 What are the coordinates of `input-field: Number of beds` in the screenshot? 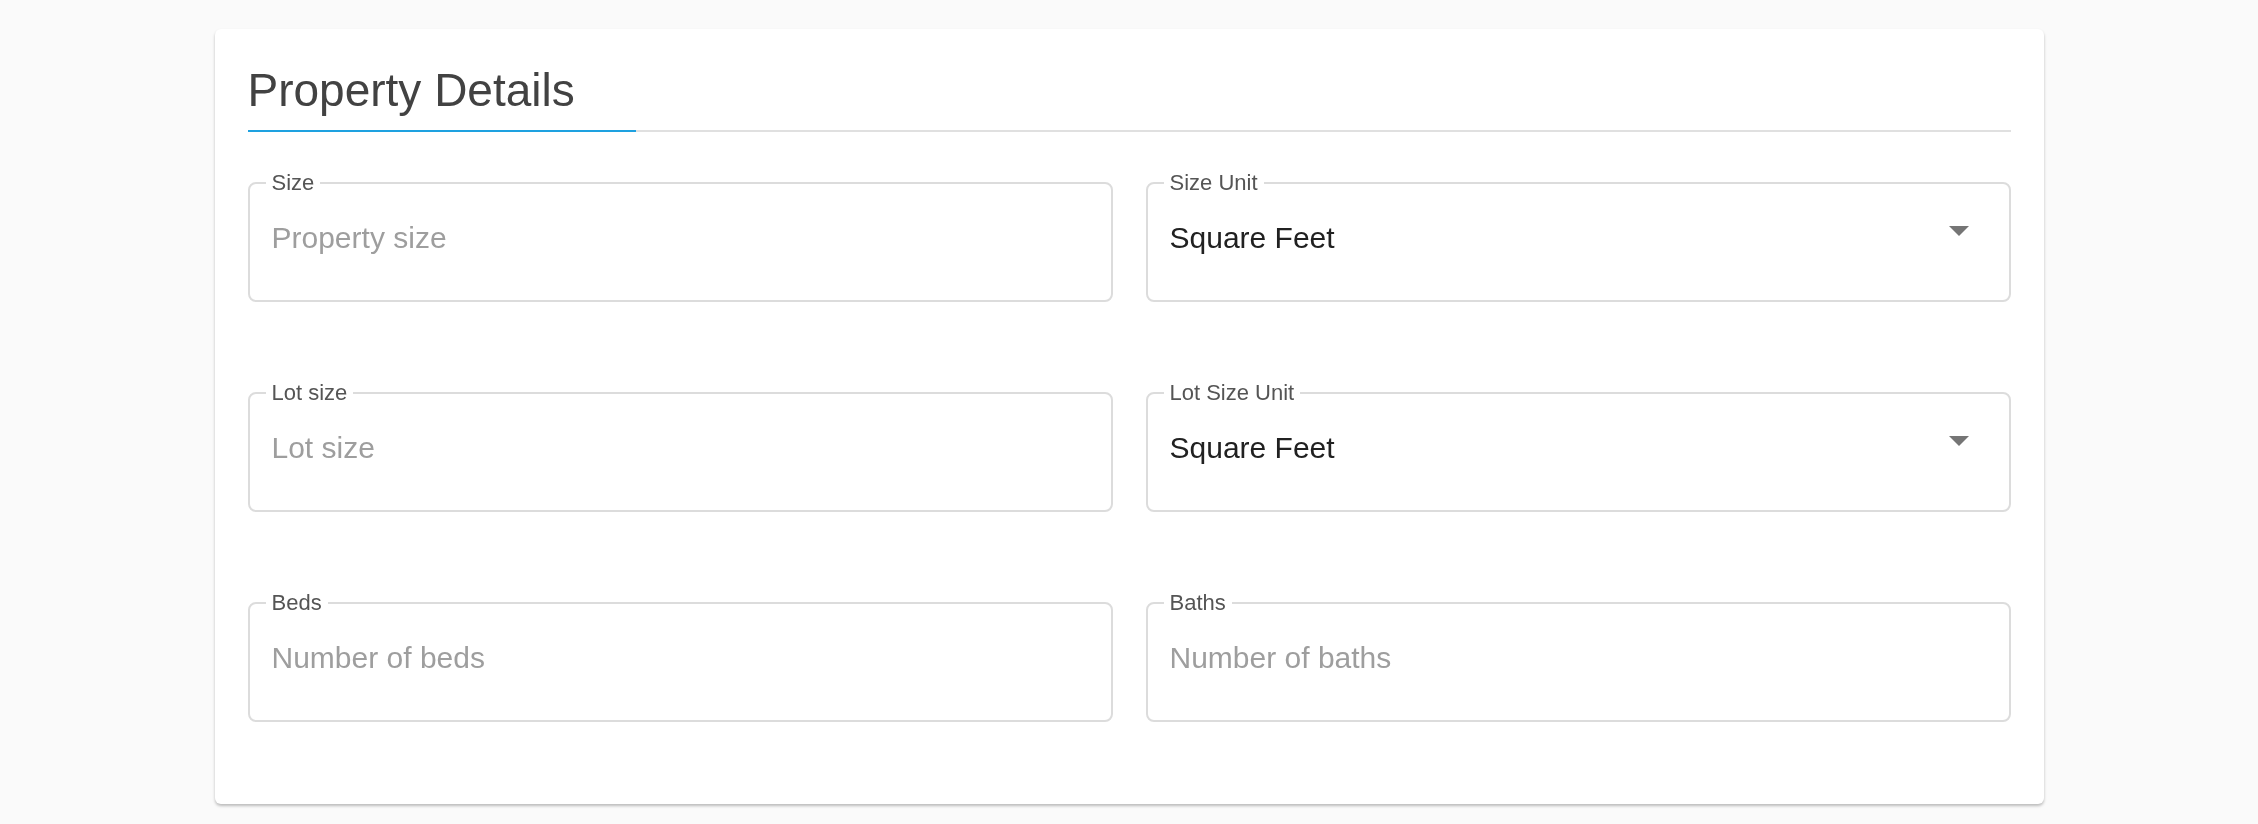 It's located at (680, 658).